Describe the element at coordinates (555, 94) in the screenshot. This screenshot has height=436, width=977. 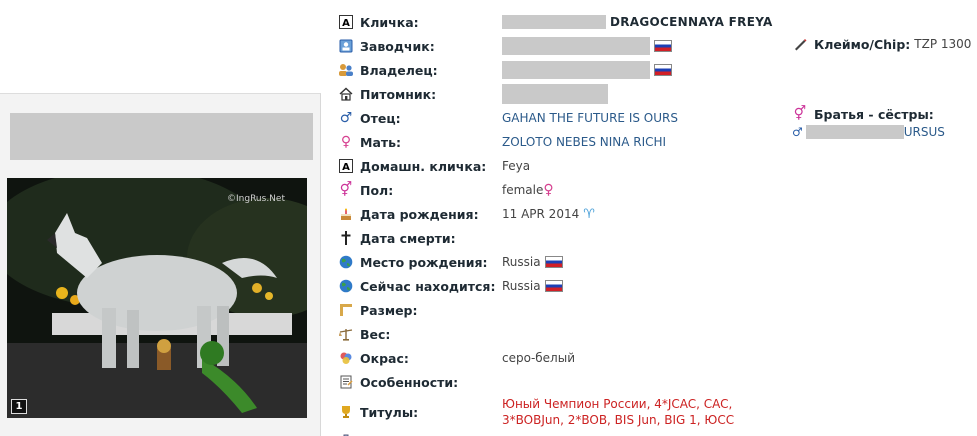
I see `value-kennel` at that location.